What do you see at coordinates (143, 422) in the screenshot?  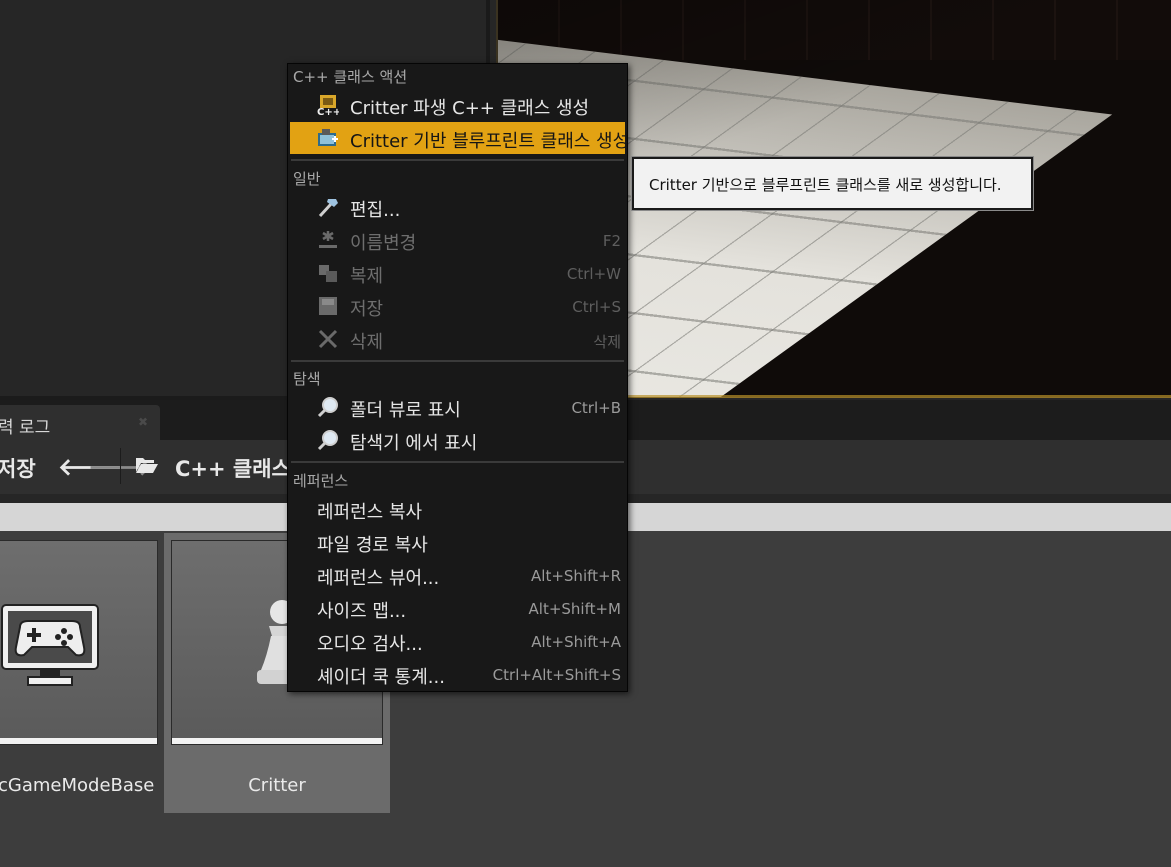 I see `close-icon: ✖` at bounding box center [143, 422].